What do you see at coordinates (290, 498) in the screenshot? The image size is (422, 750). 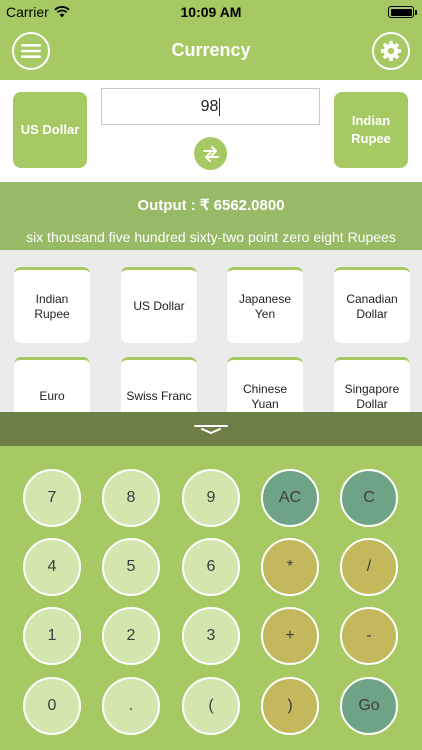 I see `key-all-clear: AC` at bounding box center [290, 498].